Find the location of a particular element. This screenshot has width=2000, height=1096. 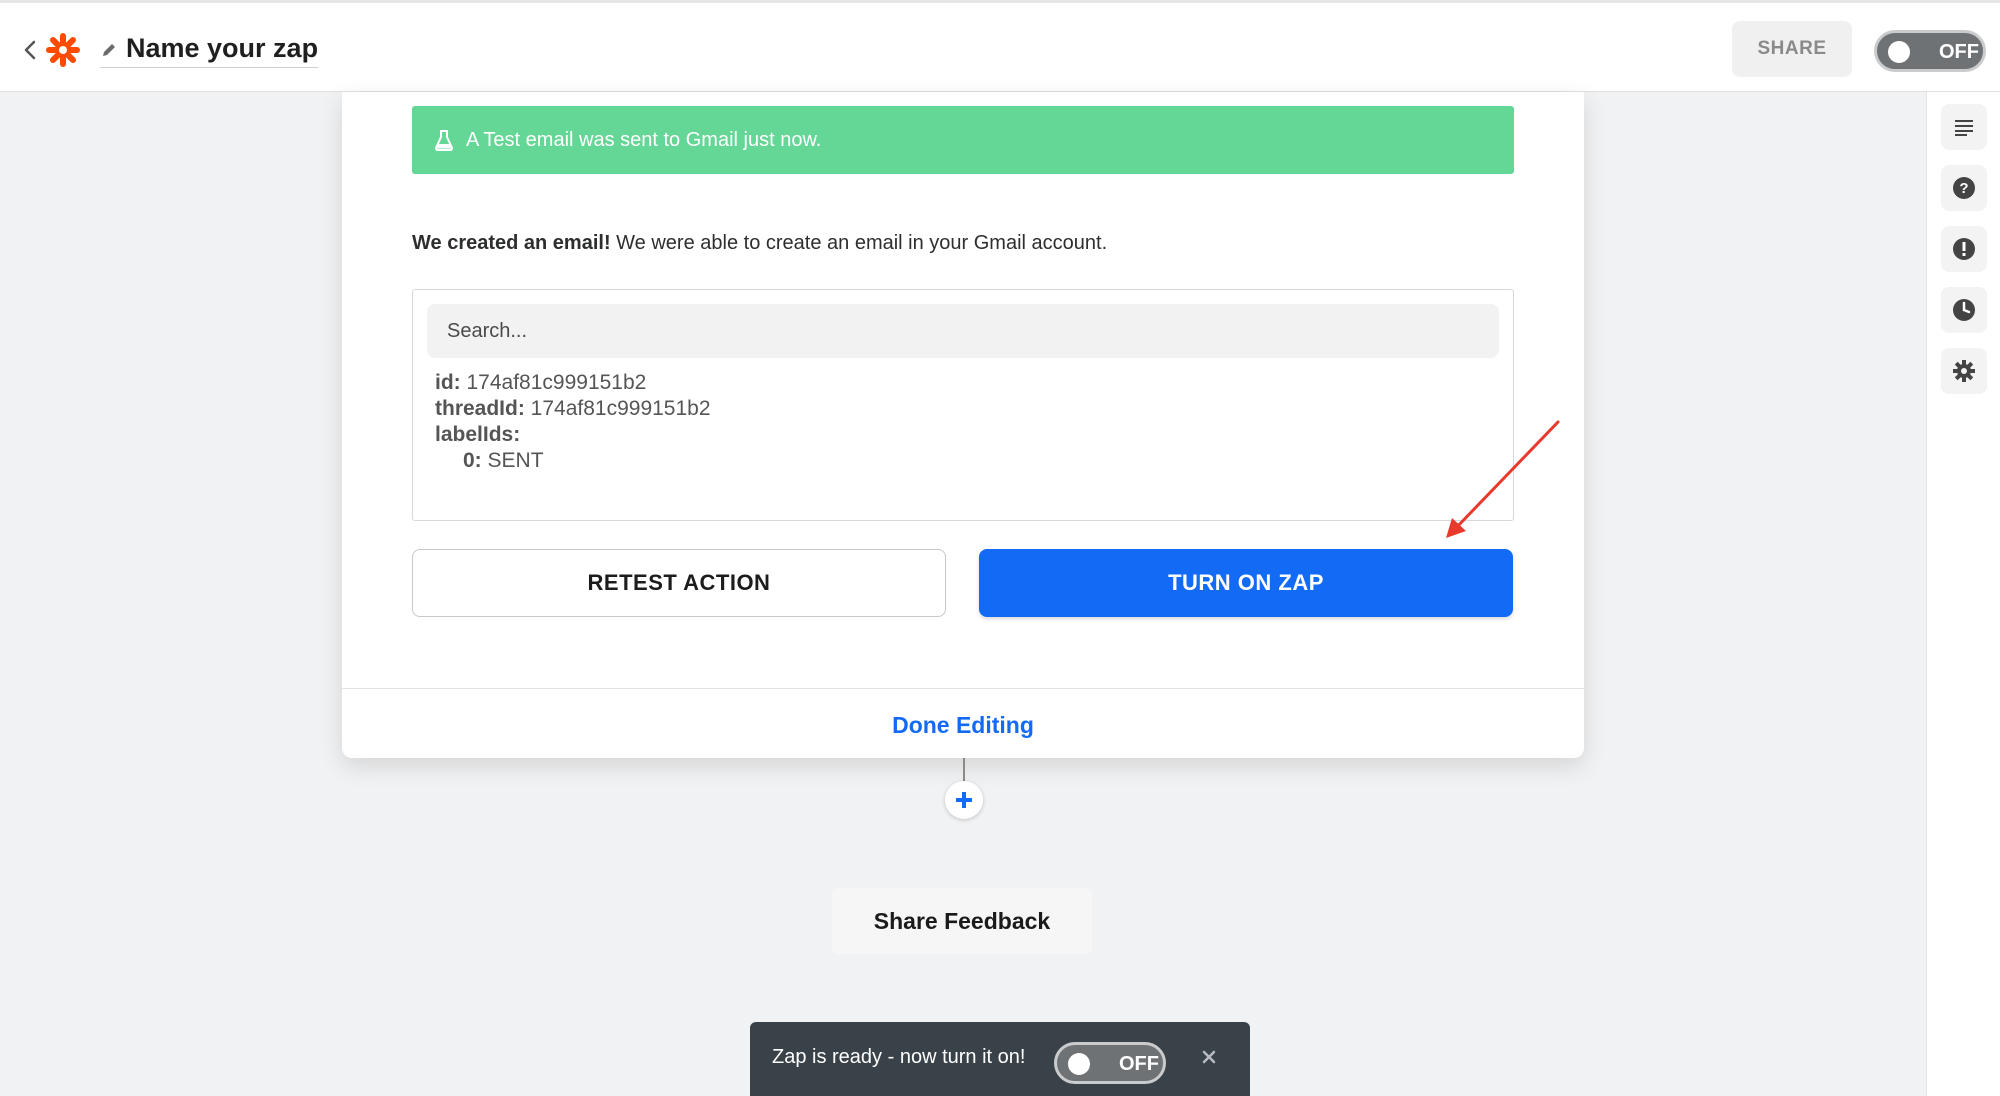

field-row-labelids: labelIds: is located at coordinates (477, 435).